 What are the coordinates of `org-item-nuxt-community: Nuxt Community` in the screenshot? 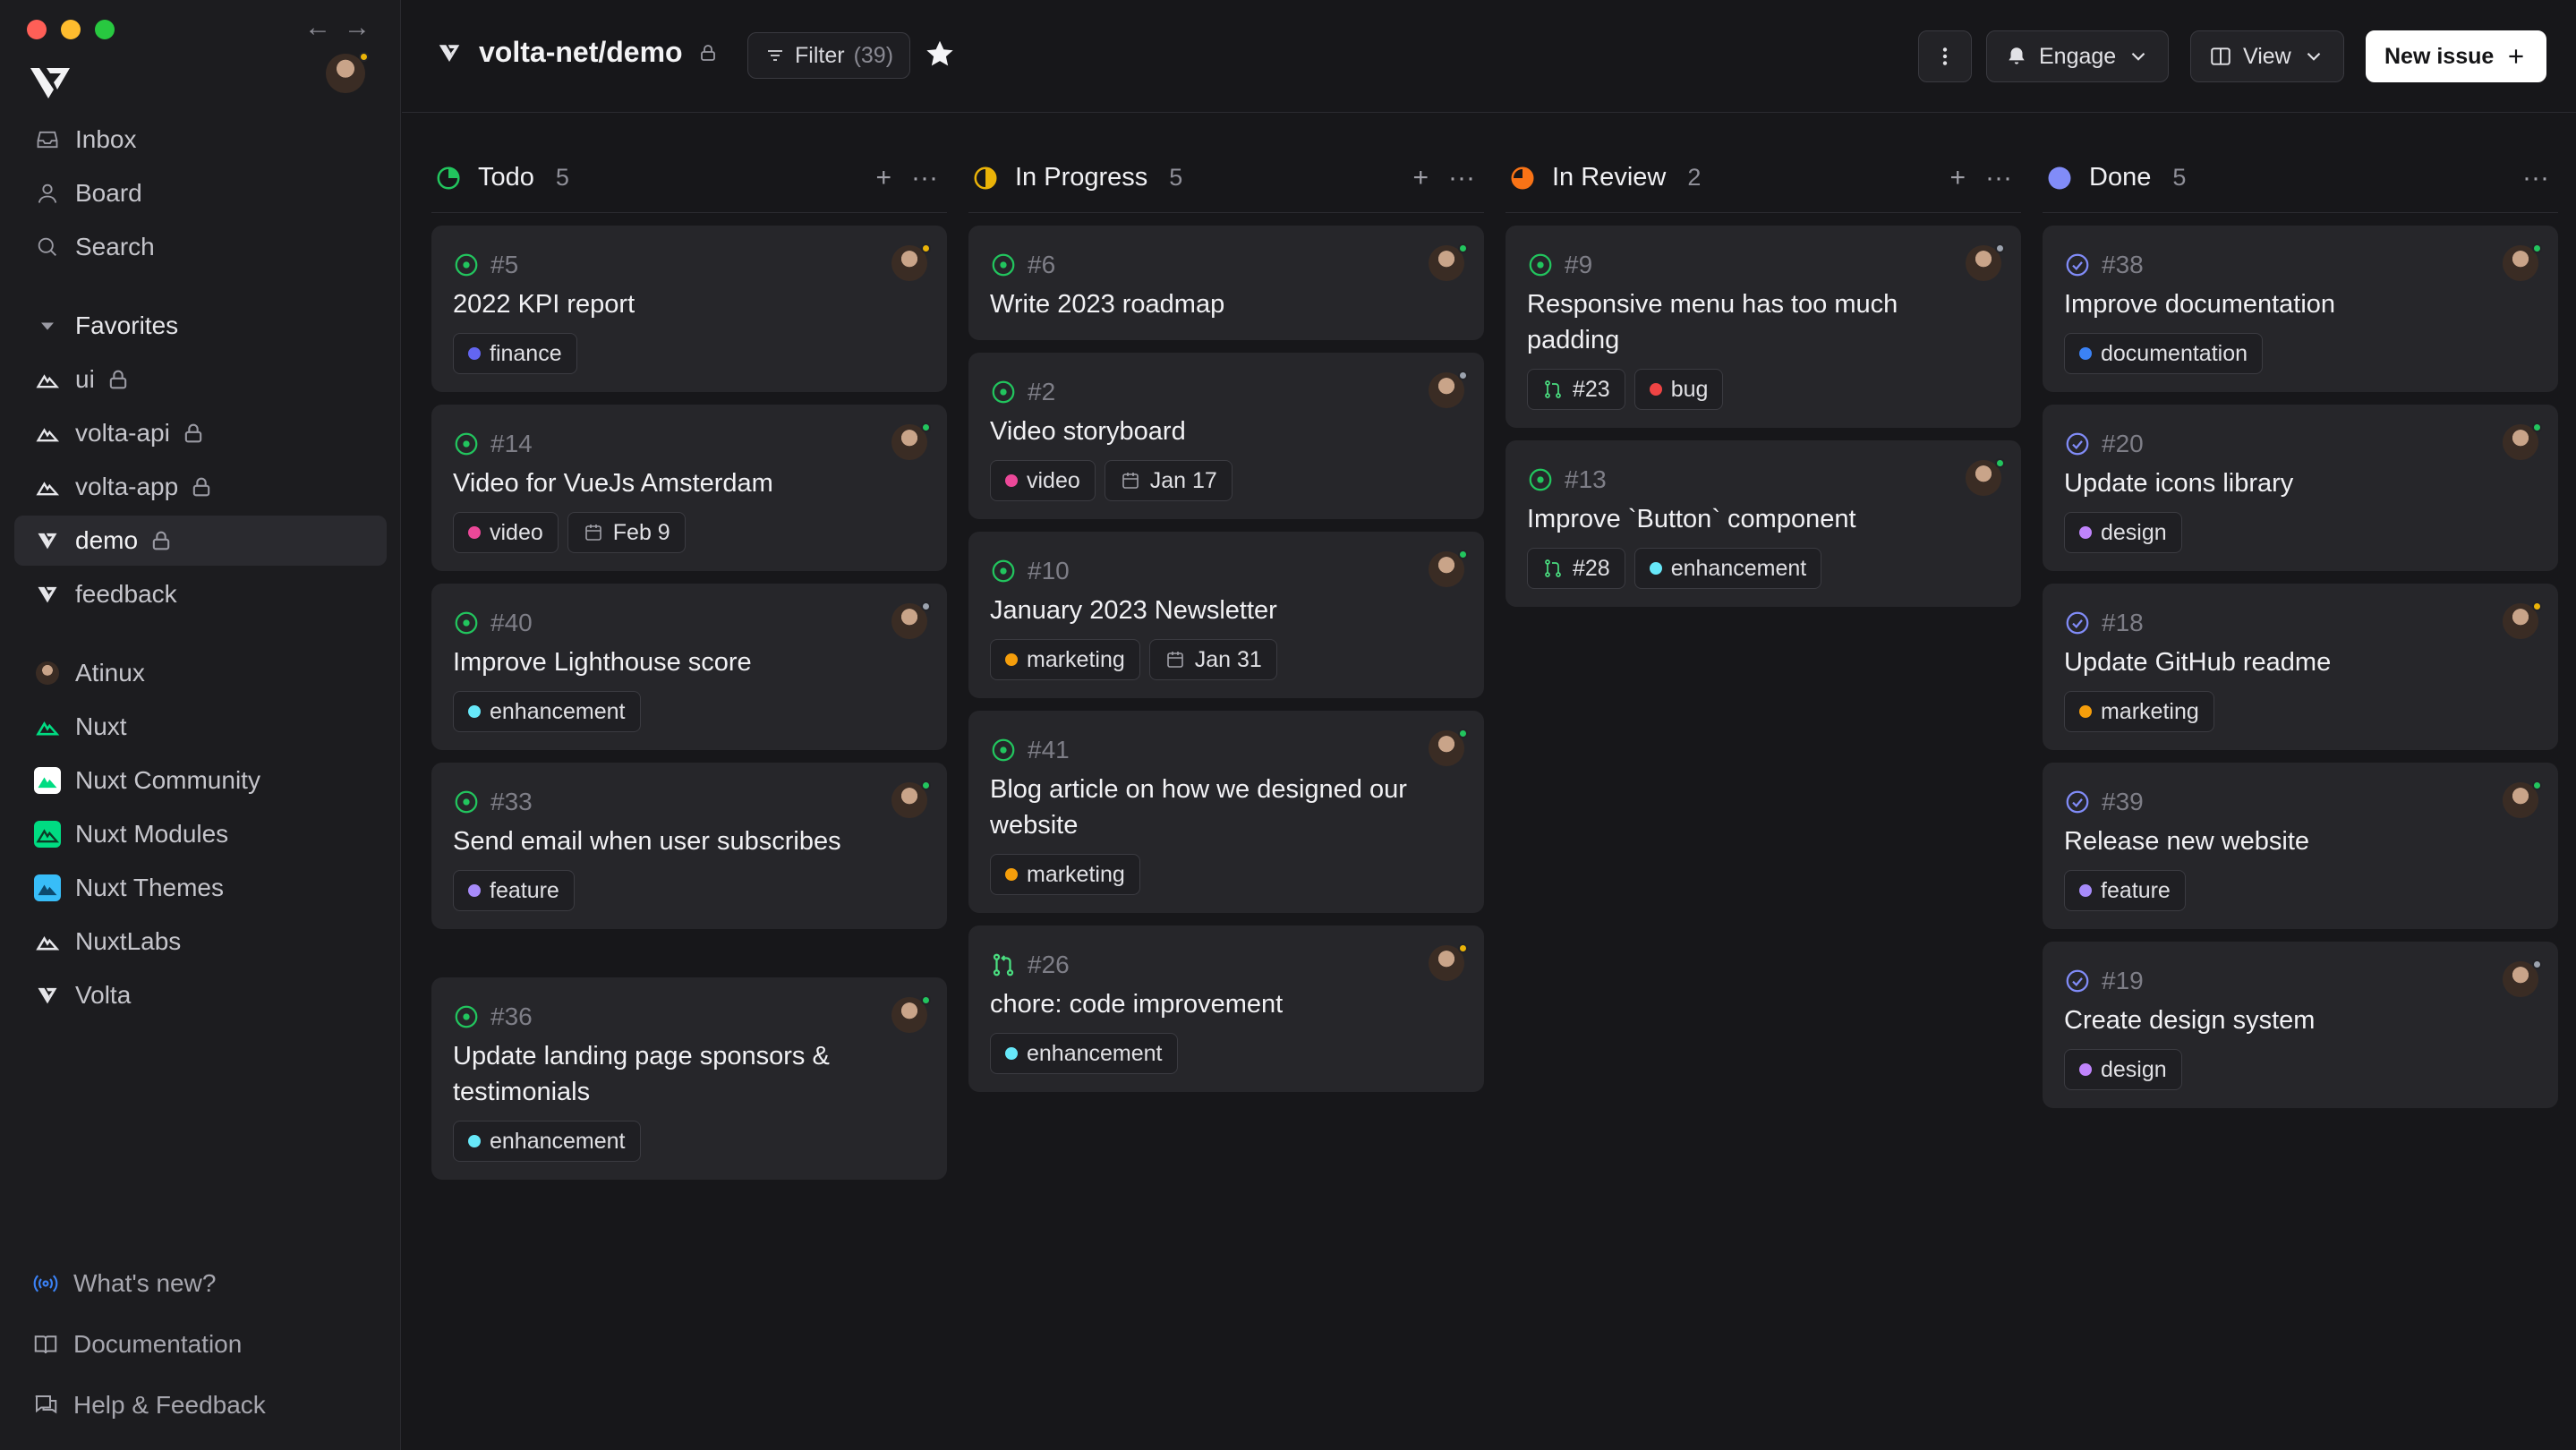 It's located at (200, 780).